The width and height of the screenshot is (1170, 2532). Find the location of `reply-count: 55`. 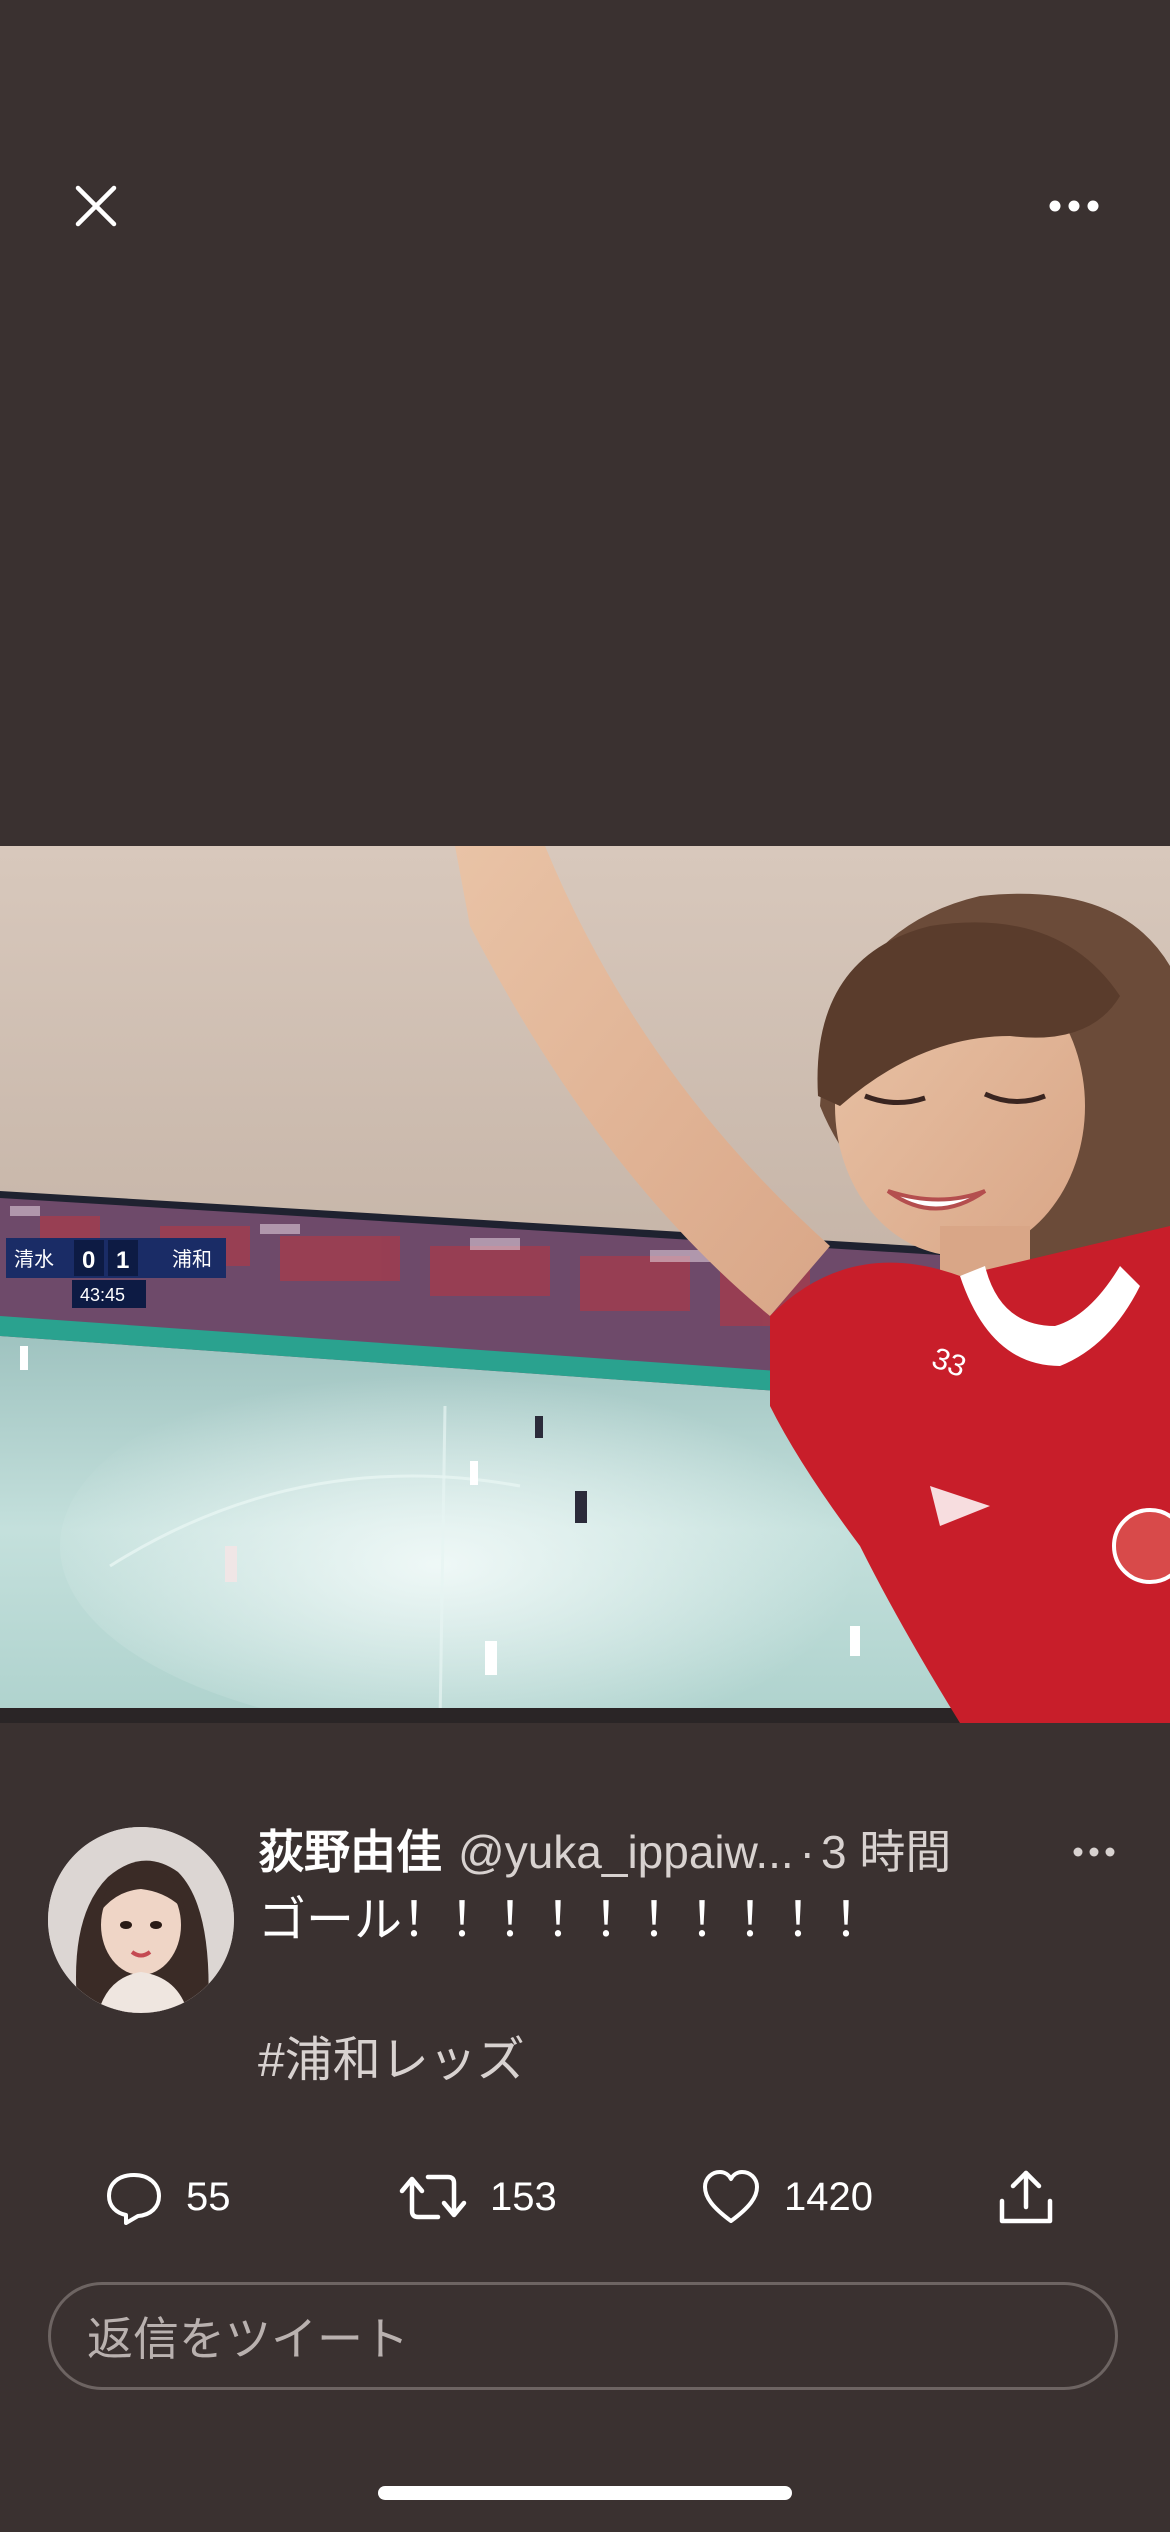

reply-count: 55 is located at coordinates (208, 2196).